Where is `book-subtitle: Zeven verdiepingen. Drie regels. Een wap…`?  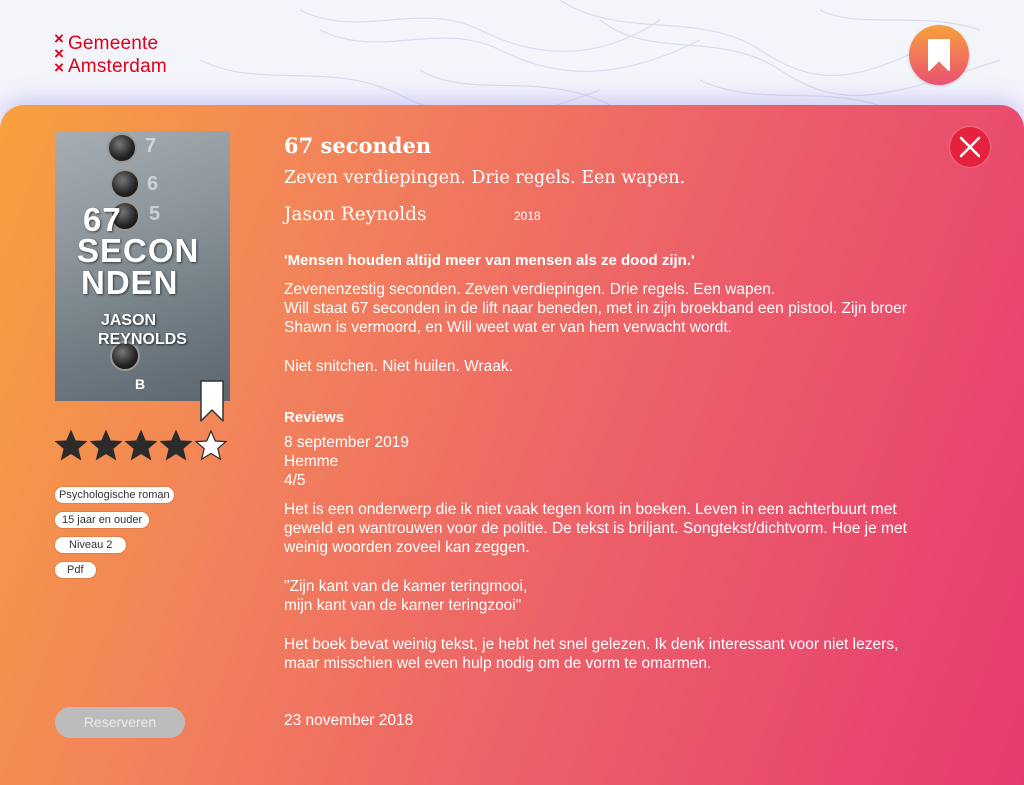 book-subtitle: Zeven verdiepingen. Drie regels. Een wap… is located at coordinates (485, 178).